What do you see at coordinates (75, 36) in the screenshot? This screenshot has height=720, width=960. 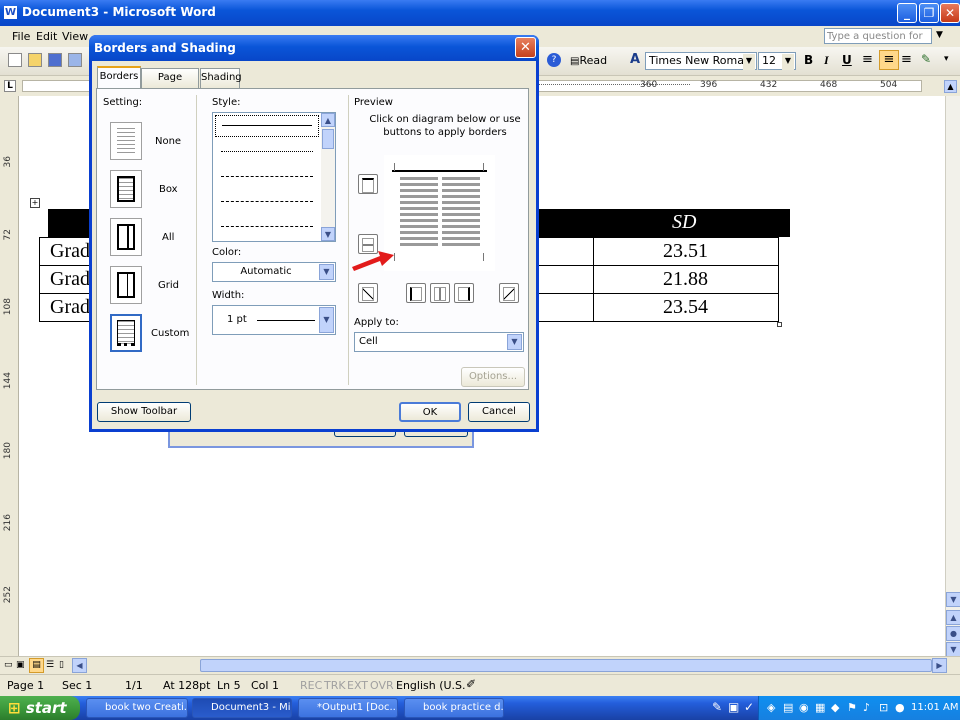 I see `menu-view: View` at bounding box center [75, 36].